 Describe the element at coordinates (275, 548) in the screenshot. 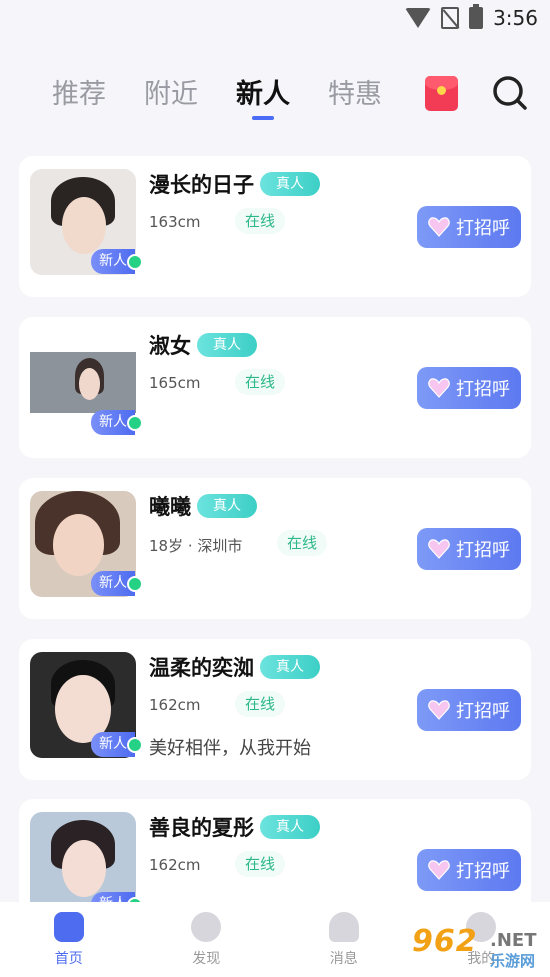

I see `user-card: 新人 曦曦 真人 18岁 · 深圳市 在线 打招呼` at that location.